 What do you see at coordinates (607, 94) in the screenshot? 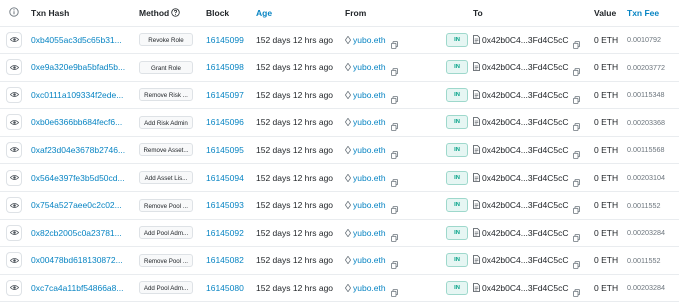
I see `value-cell: 0 ETH` at bounding box center [607, 94].